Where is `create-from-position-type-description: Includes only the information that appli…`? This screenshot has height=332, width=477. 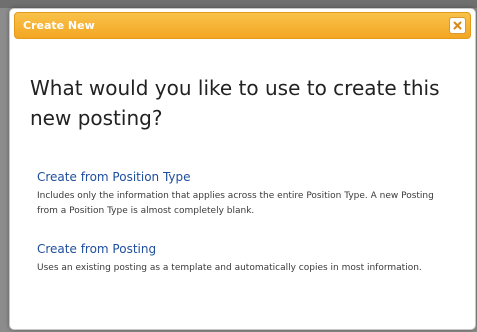 create-from-position-type-description: Includes only the information that appli… is located at coordinates (235, 203).